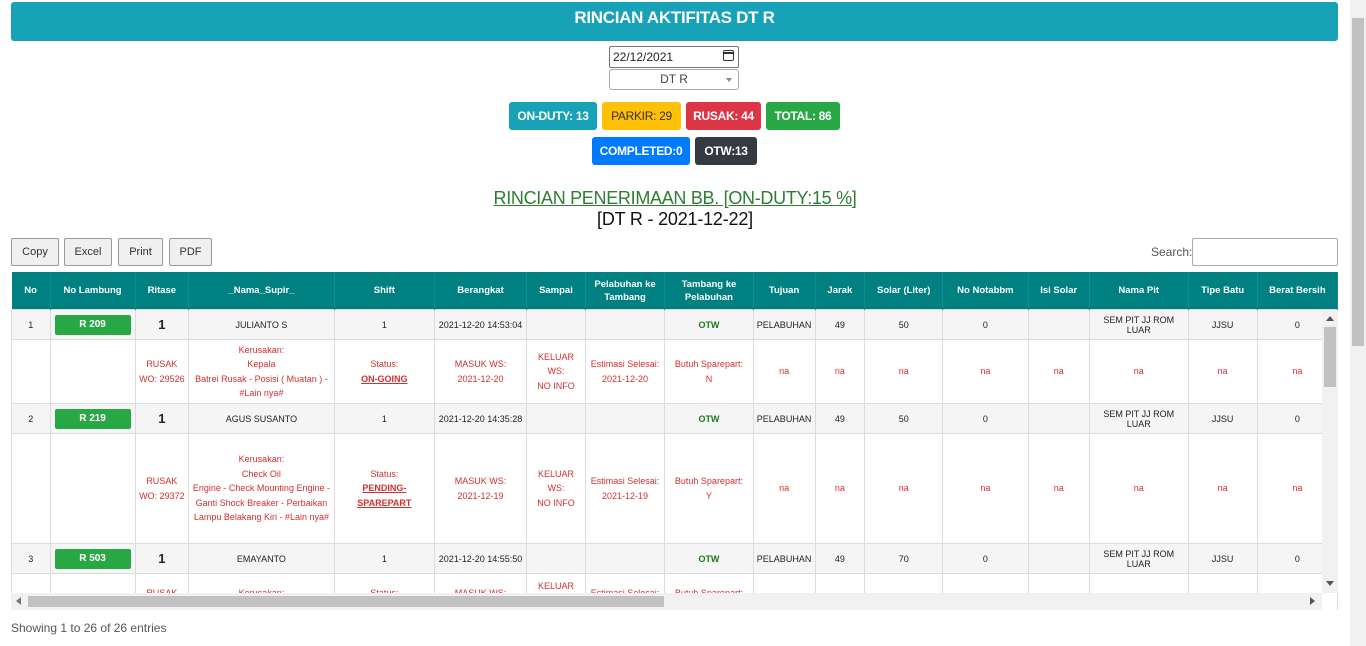  Describe the element at coordinates (728, 55) in the screenshot. I see `calendar-icon` at that location.